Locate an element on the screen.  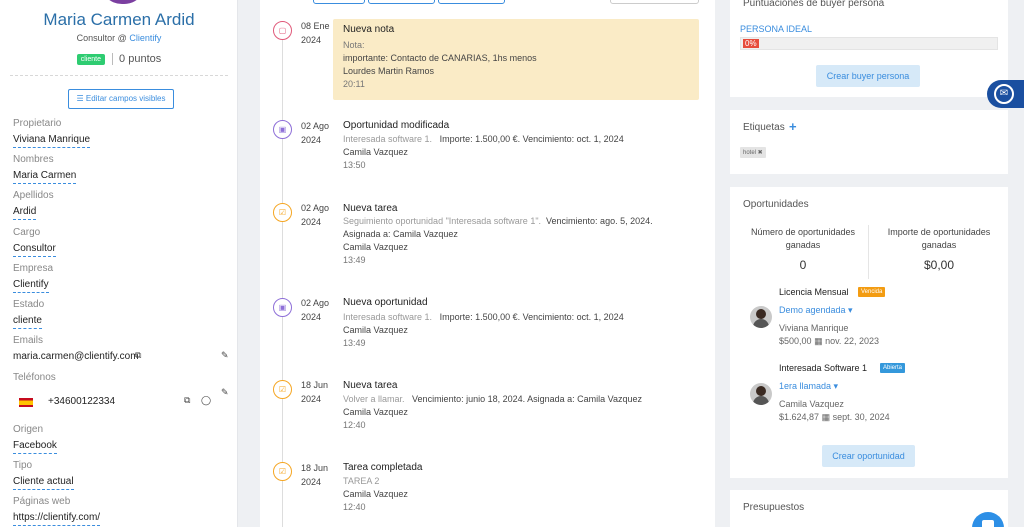
opportunity-owner: Camila Vazquez is located at coordinates (811, 404).